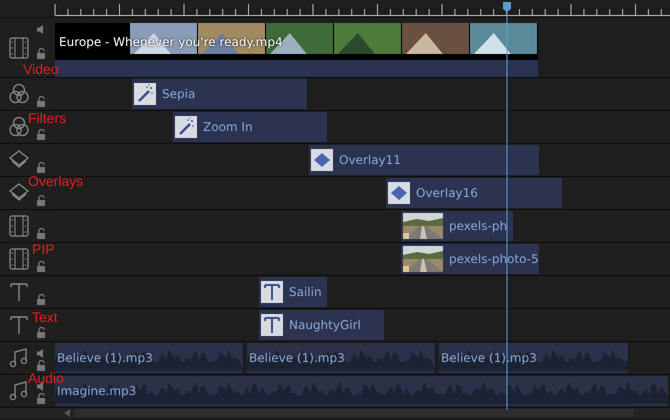 The width and height of the screenshot is (670, 420). Describe the element at coordinates (67, 413) in the screenshot. I see `scroll-left-icon` at that location.